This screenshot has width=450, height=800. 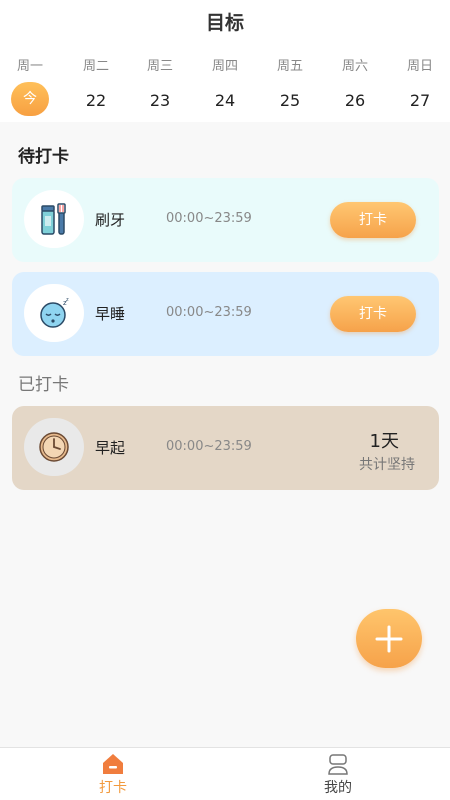 What do you see at coordinates (159, 66) in the screenshot?
I see `weekday-label: 周三` at bounding box center [159, 66].